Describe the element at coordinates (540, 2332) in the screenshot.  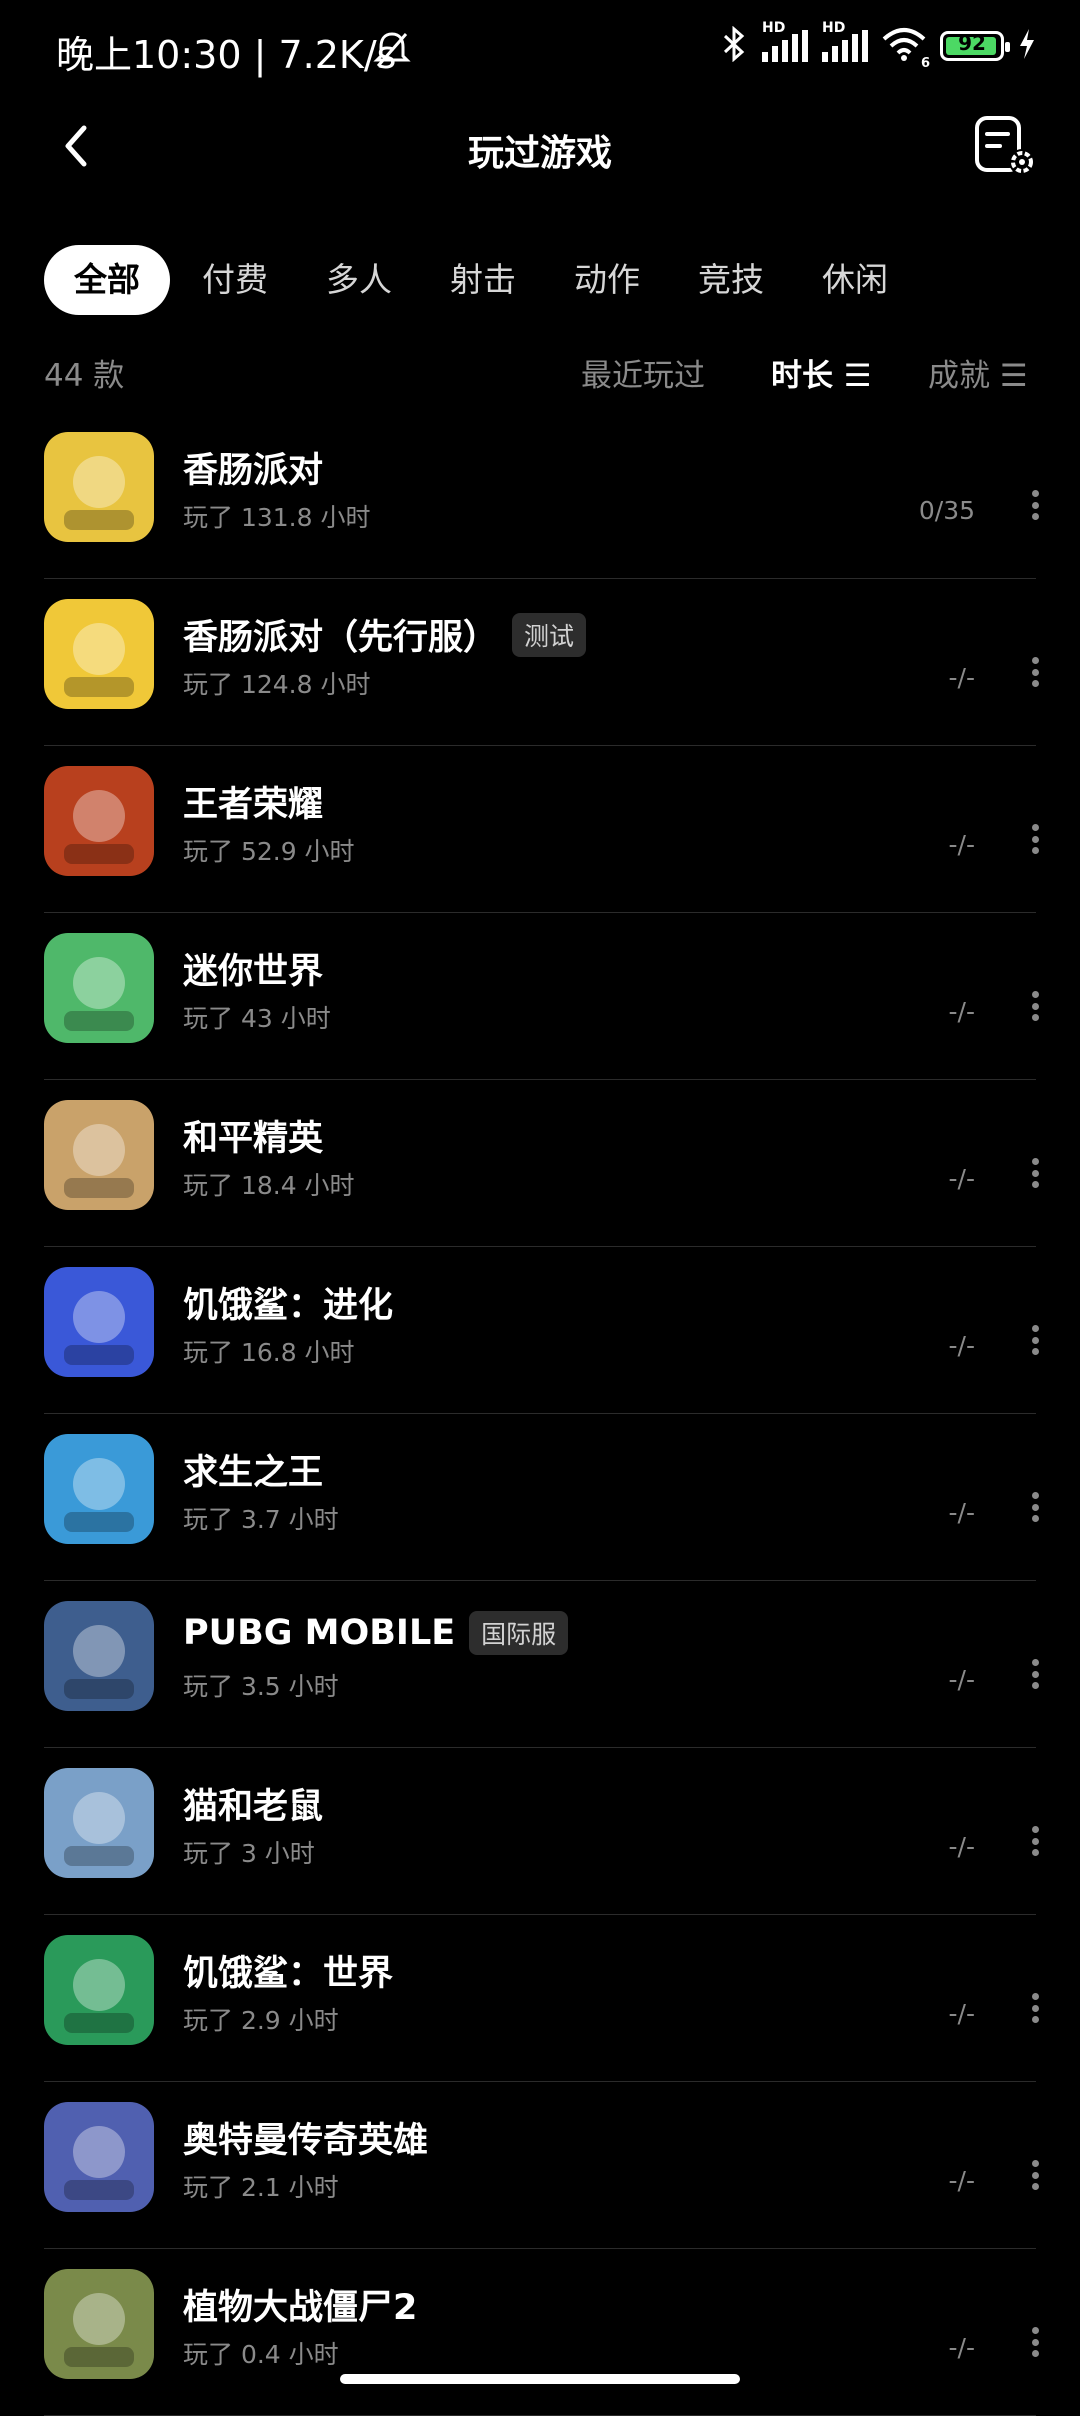
I see `list-item: 植物大战僵尸2 玩了 0.4 小时 -/-` at that location.